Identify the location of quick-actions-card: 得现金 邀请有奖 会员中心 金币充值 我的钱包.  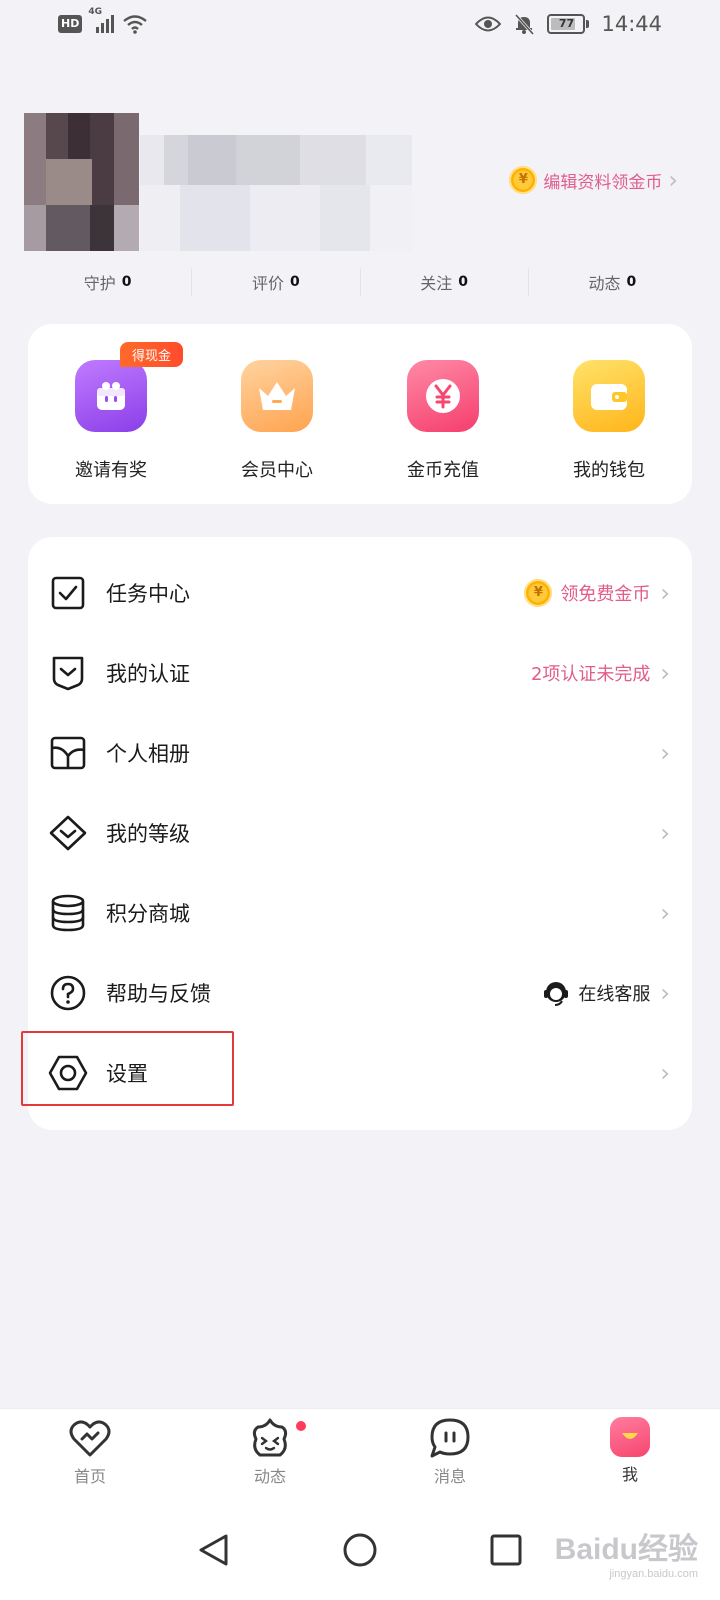
(360, 414).